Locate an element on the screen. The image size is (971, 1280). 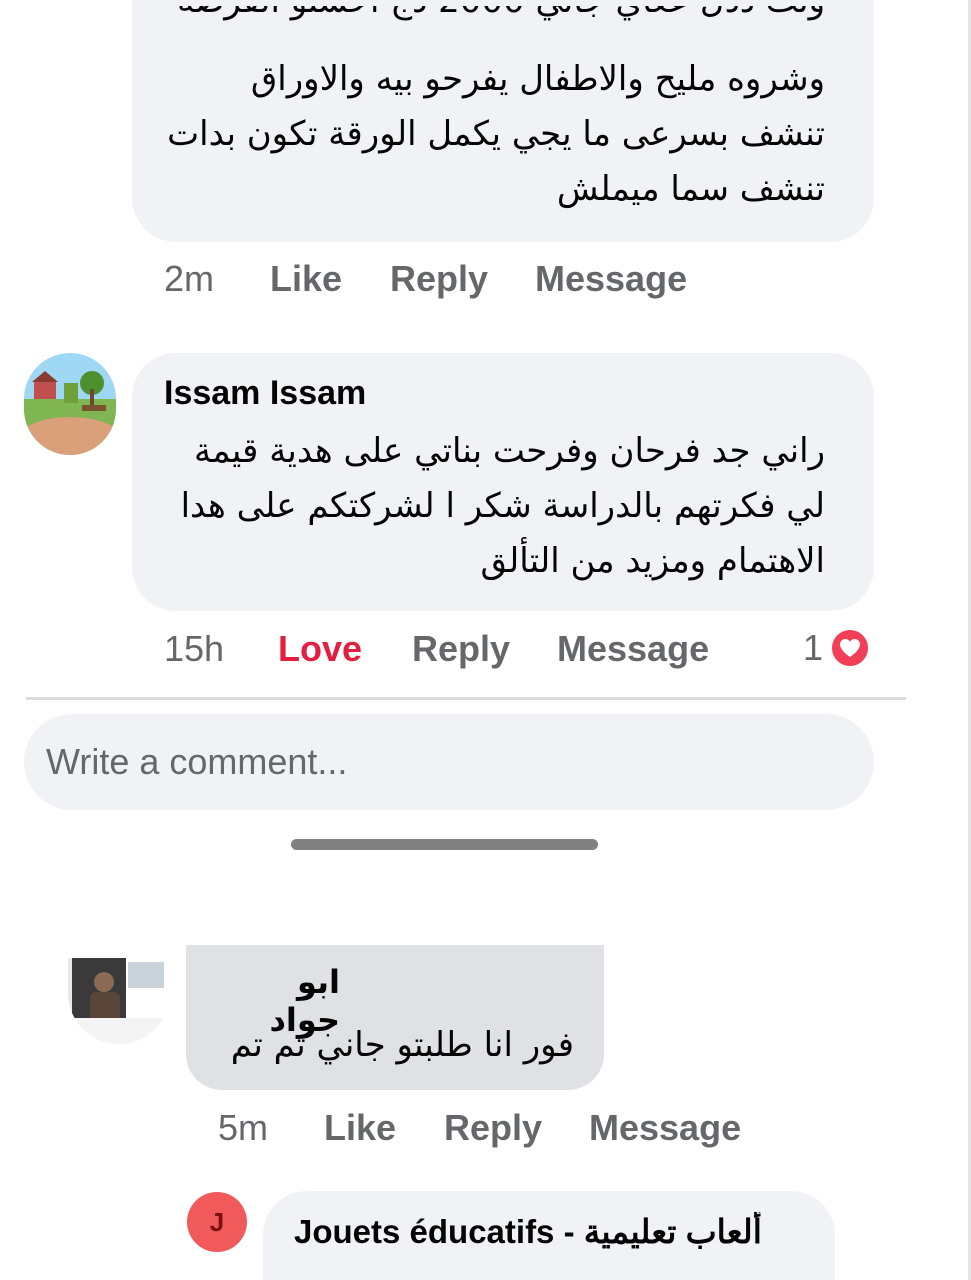
divider is located at coordinates (466, 698).